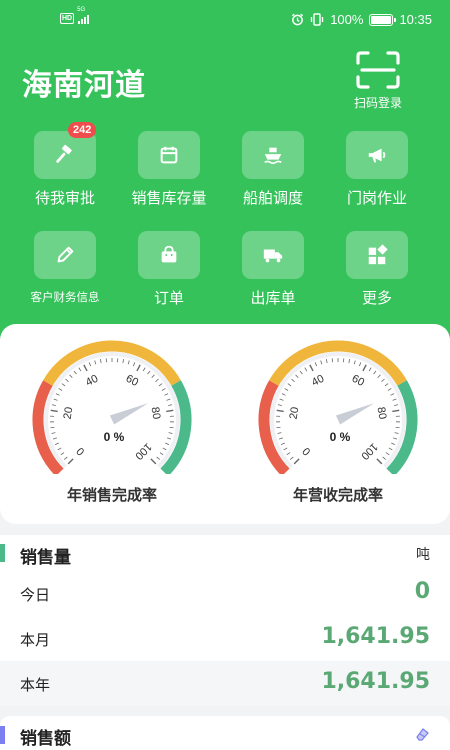 This screenshot has width=450, height=750. What do you see at coordinates (35, 685) in the screenshot?
I see `row-label: 本年` at bounding box center [35, 685].